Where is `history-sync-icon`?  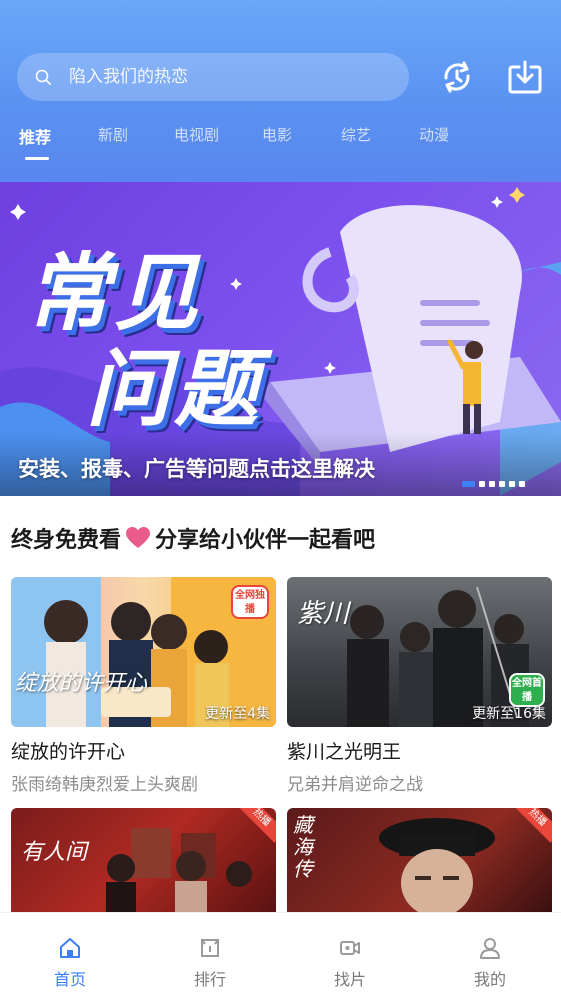
history-sync-icon is located at coordinates (457, 77).